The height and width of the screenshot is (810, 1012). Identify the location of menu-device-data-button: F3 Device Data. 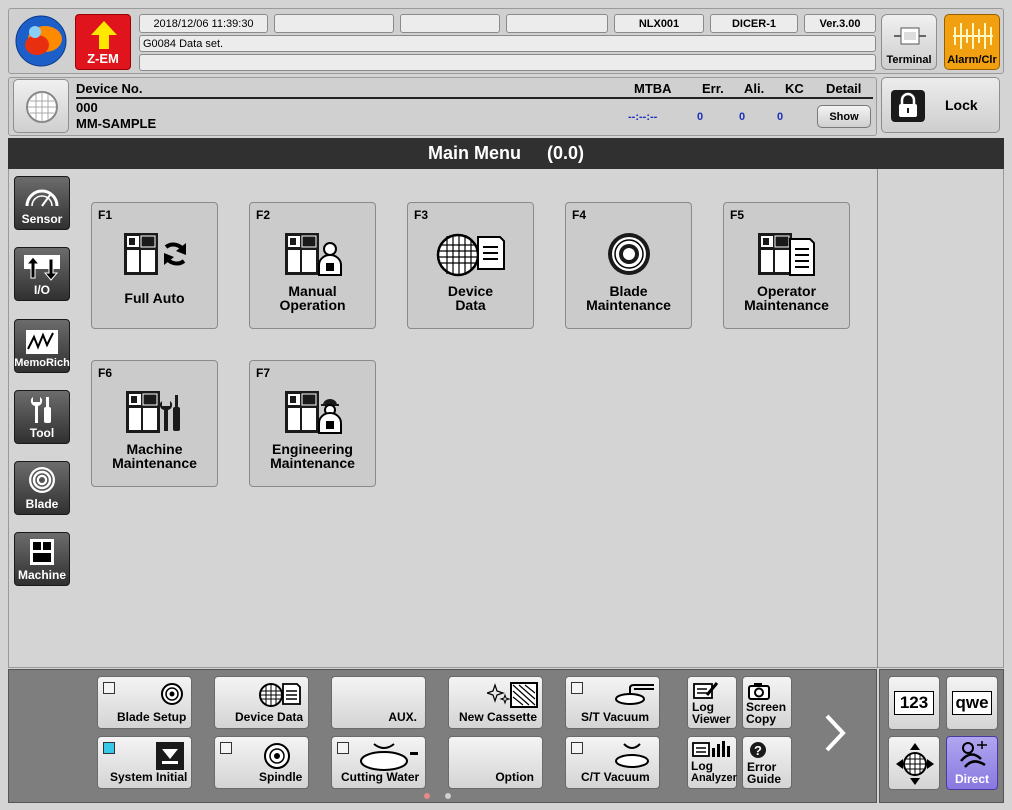
(470, 265).